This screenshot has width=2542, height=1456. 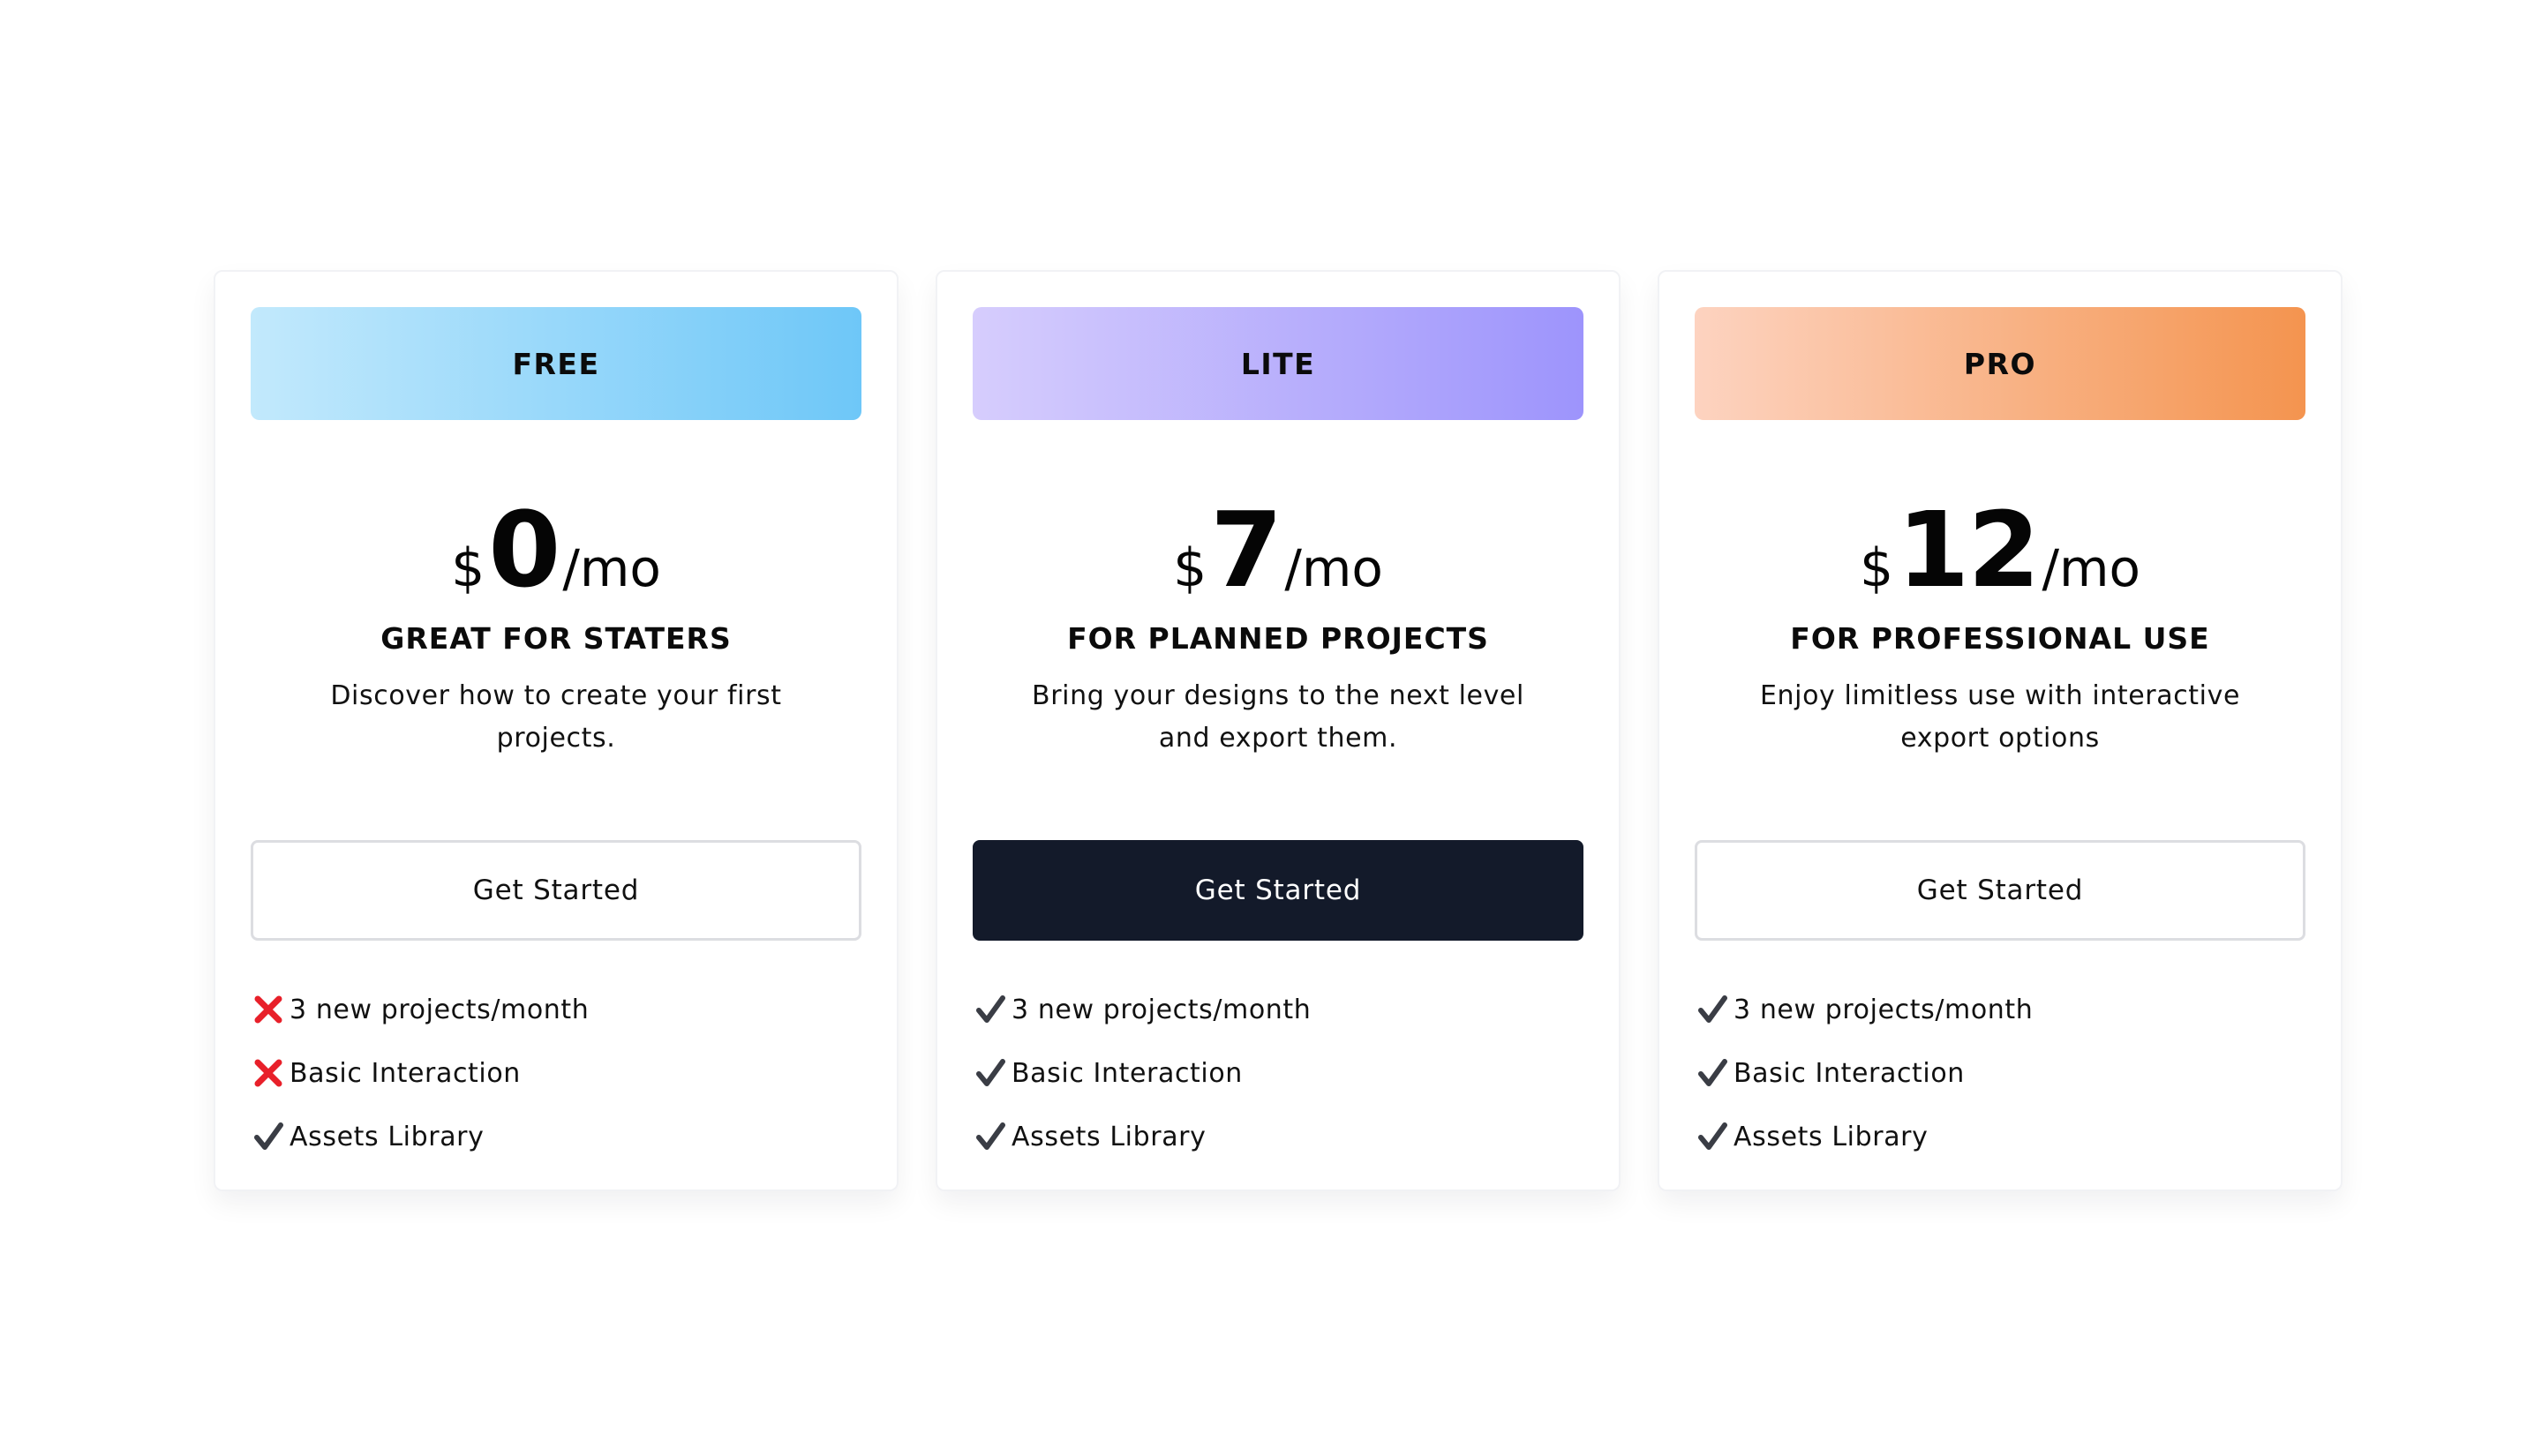 I want to click on get-started-button-pro: Get Started, so click(x=2000, y=890).